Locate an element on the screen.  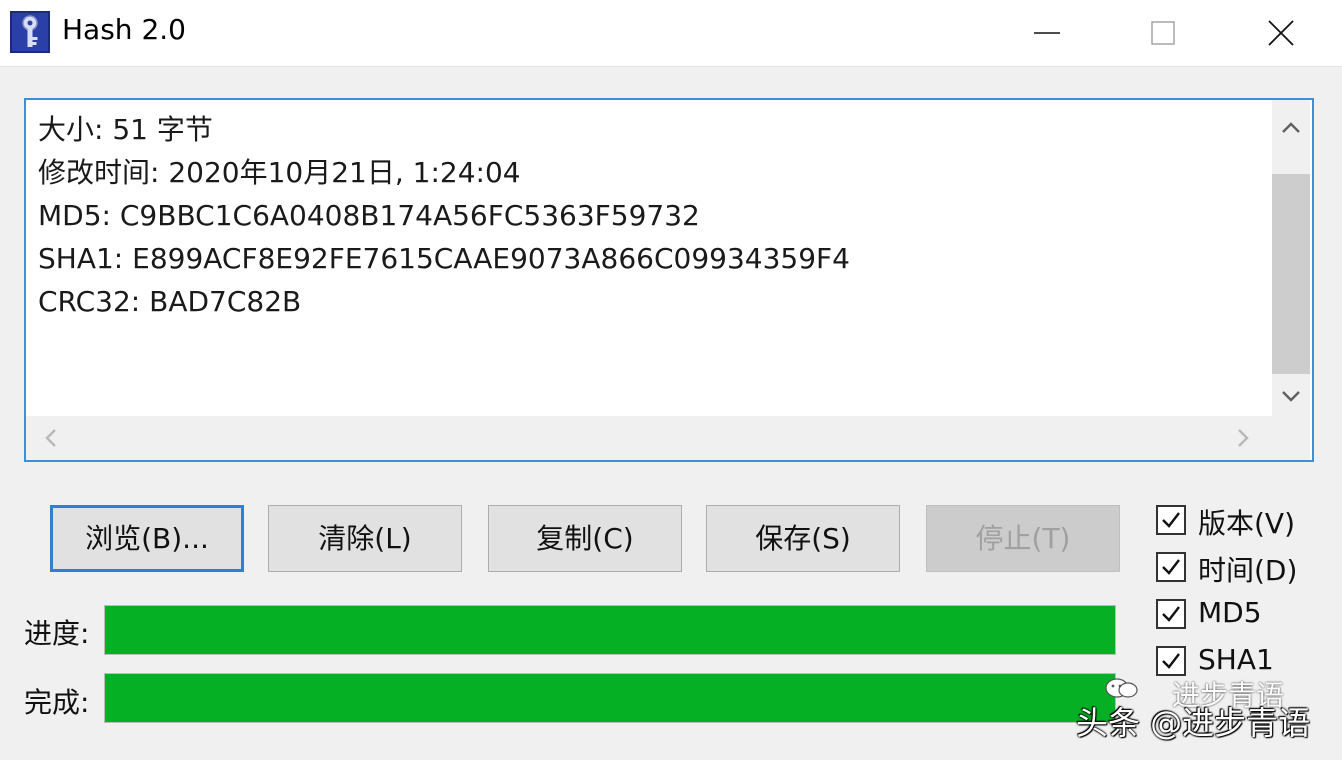
horizontal-scrollbar is located at coordinates (649, 438).